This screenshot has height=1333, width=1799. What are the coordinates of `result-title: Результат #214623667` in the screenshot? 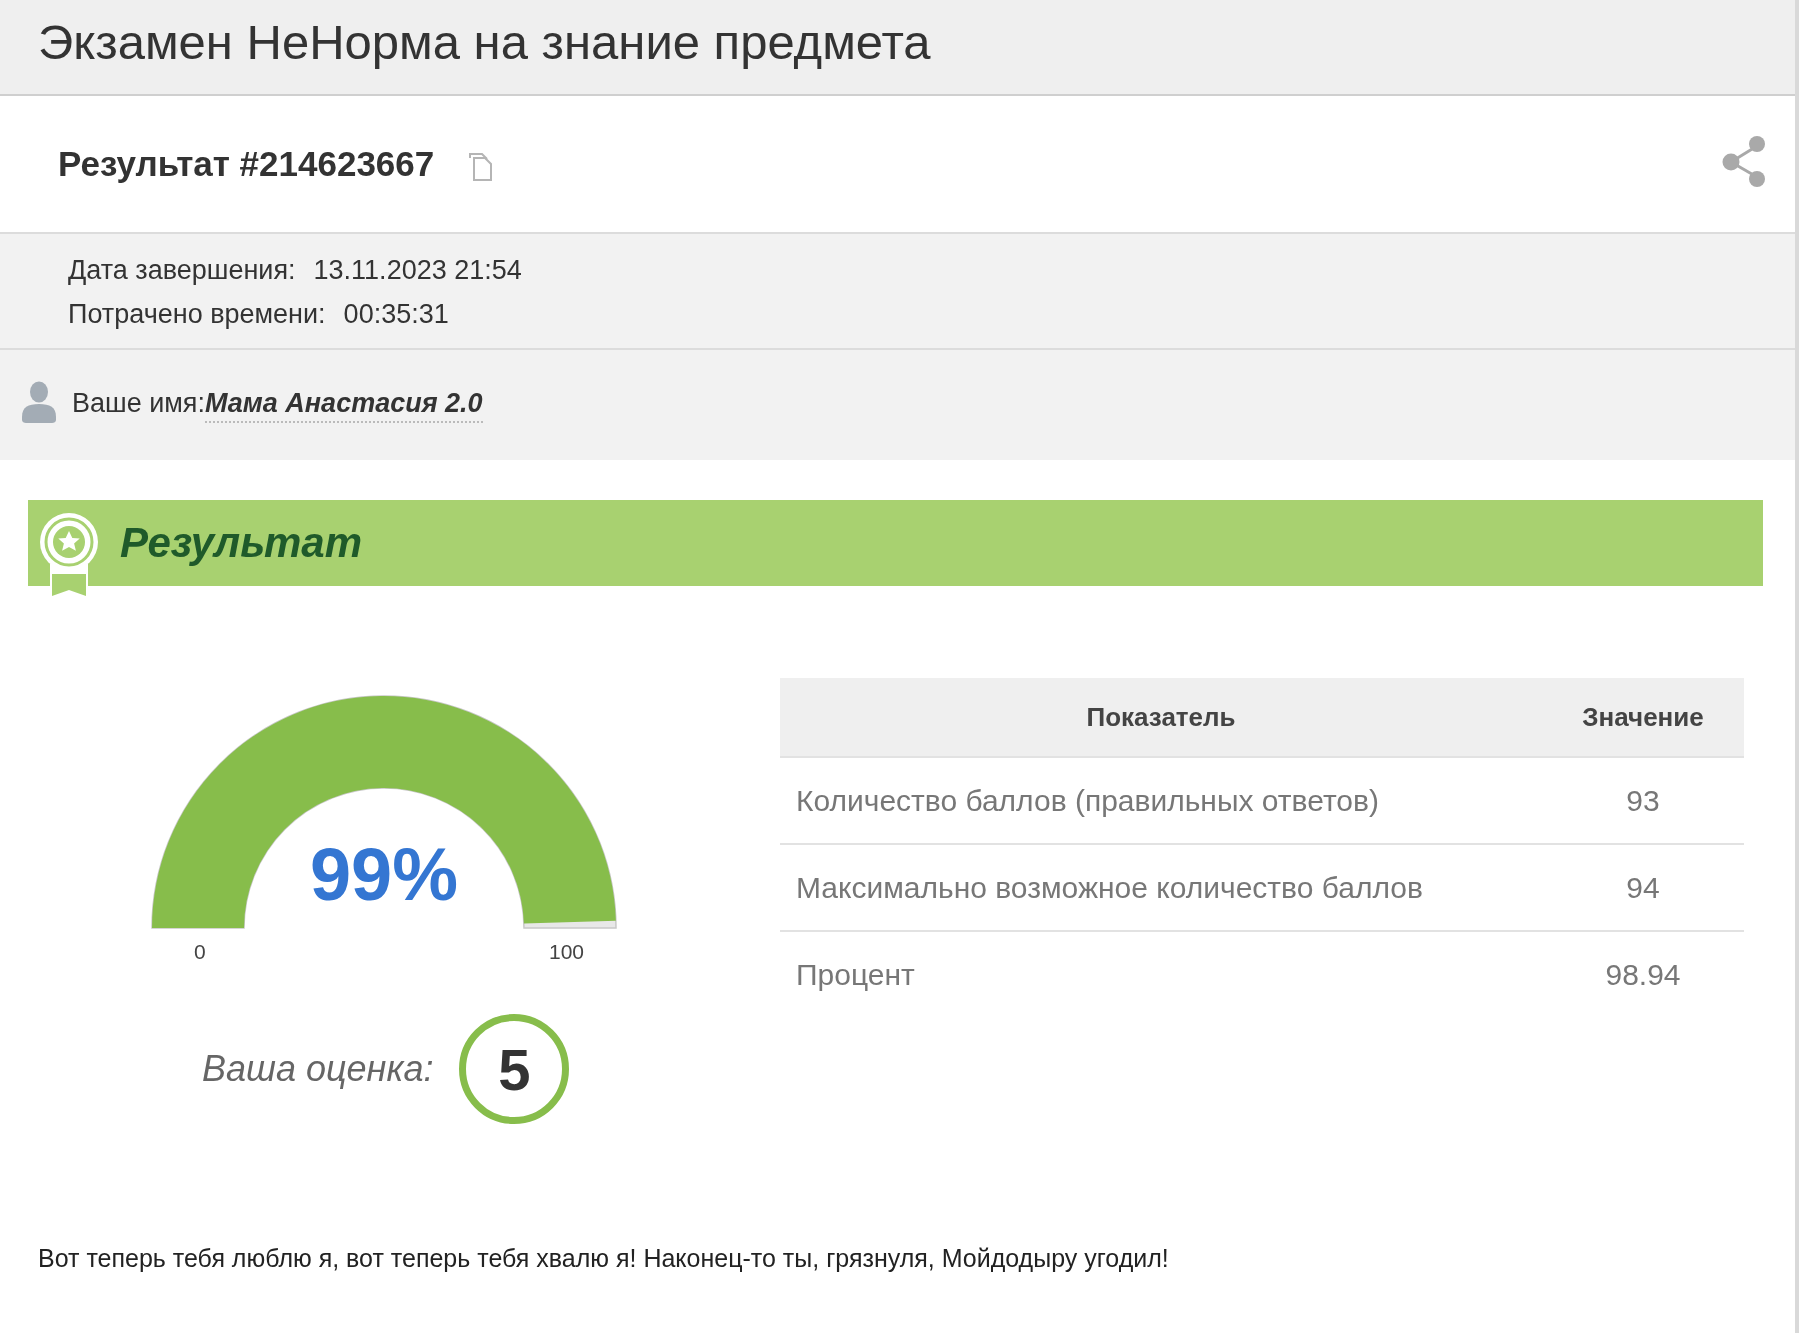 It's located at (246, 164).